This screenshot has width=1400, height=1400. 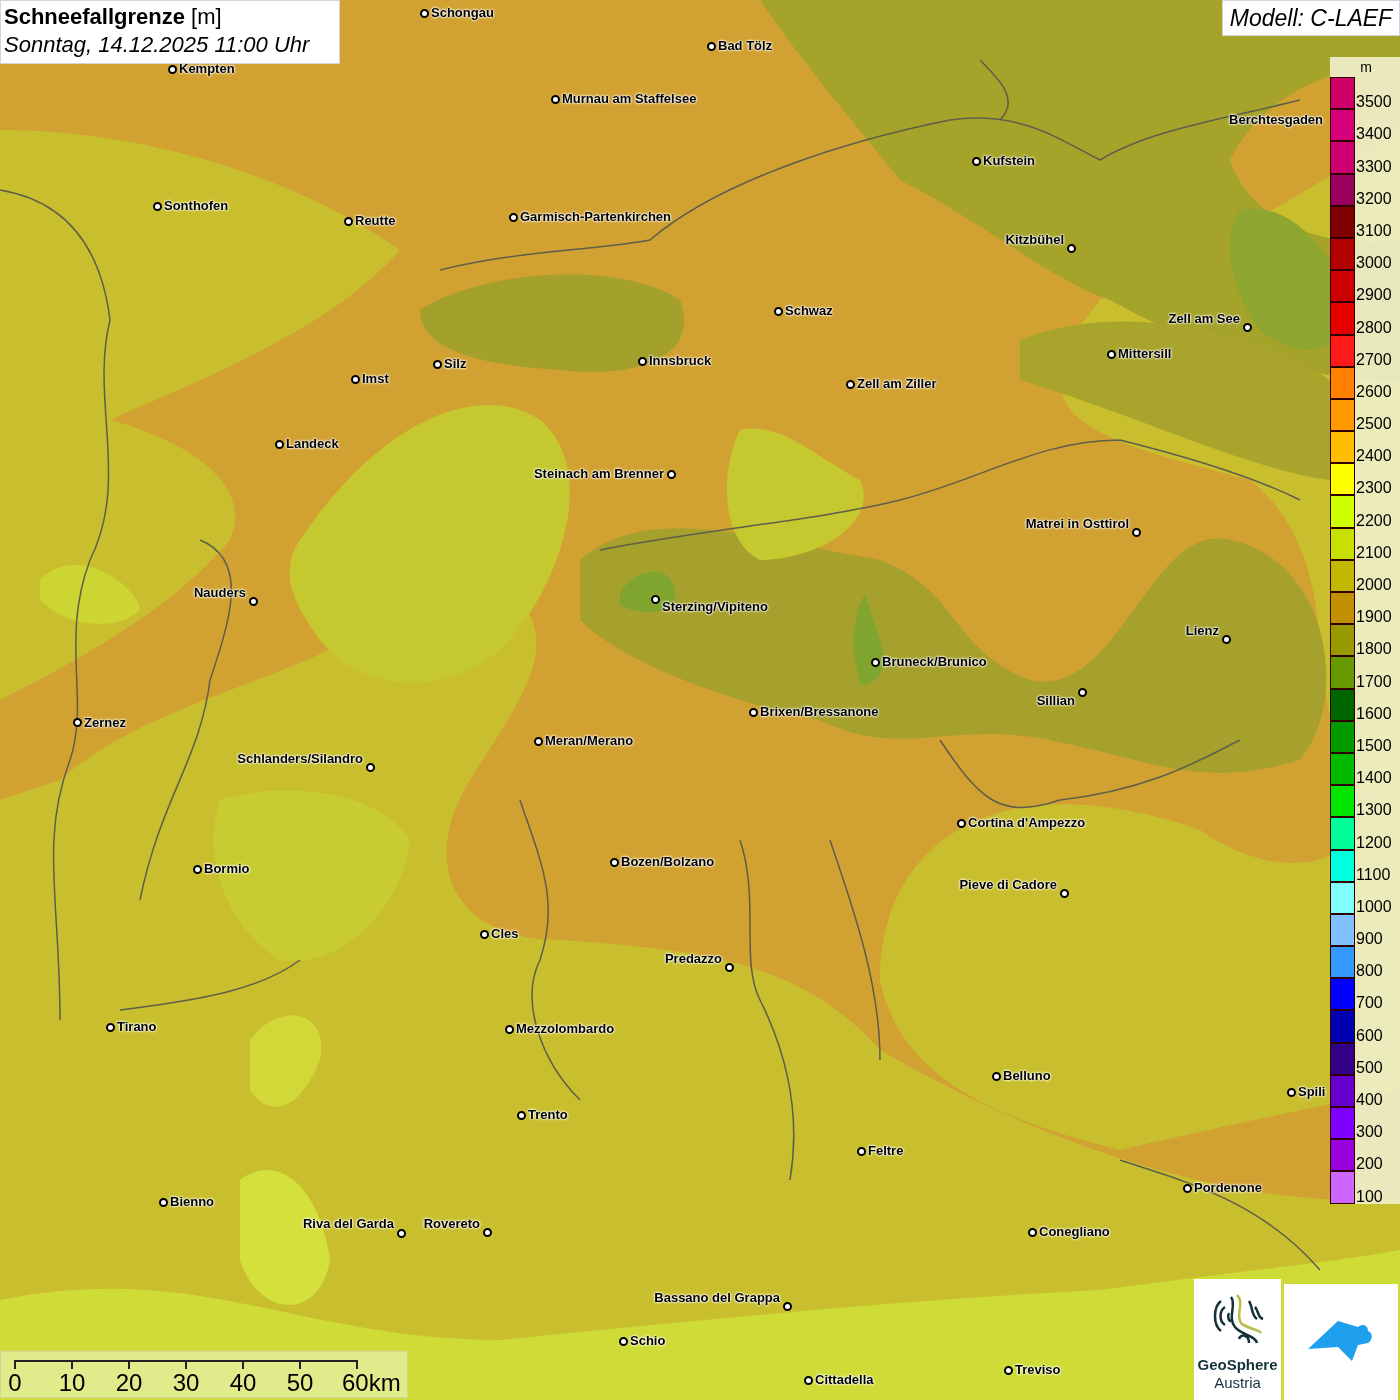 I want to click on city-label: Sonthofen, so click(x=196, y=205).